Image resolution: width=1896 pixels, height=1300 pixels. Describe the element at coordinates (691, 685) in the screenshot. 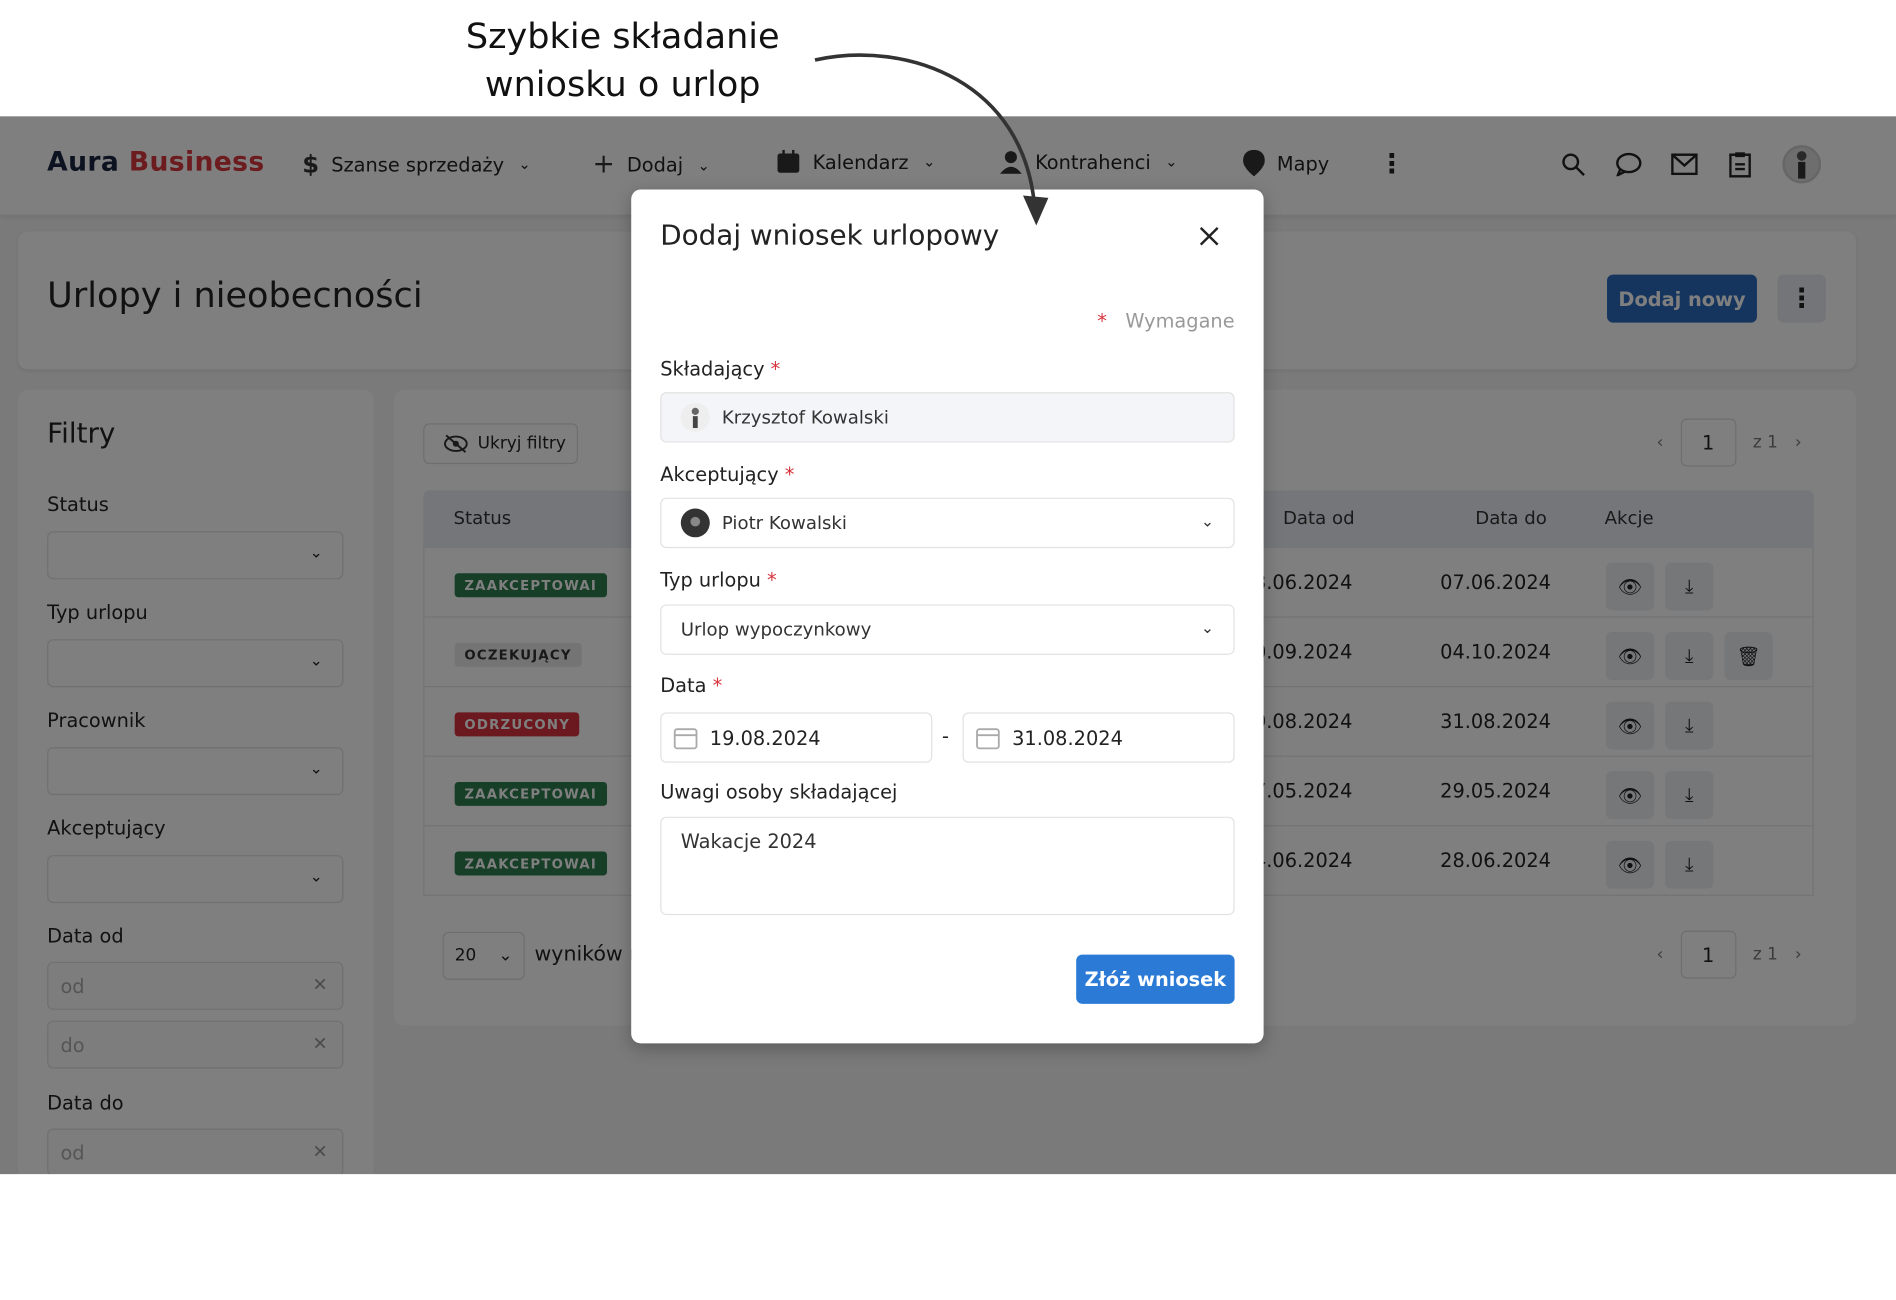

I see `date-label: Data *` at that location.